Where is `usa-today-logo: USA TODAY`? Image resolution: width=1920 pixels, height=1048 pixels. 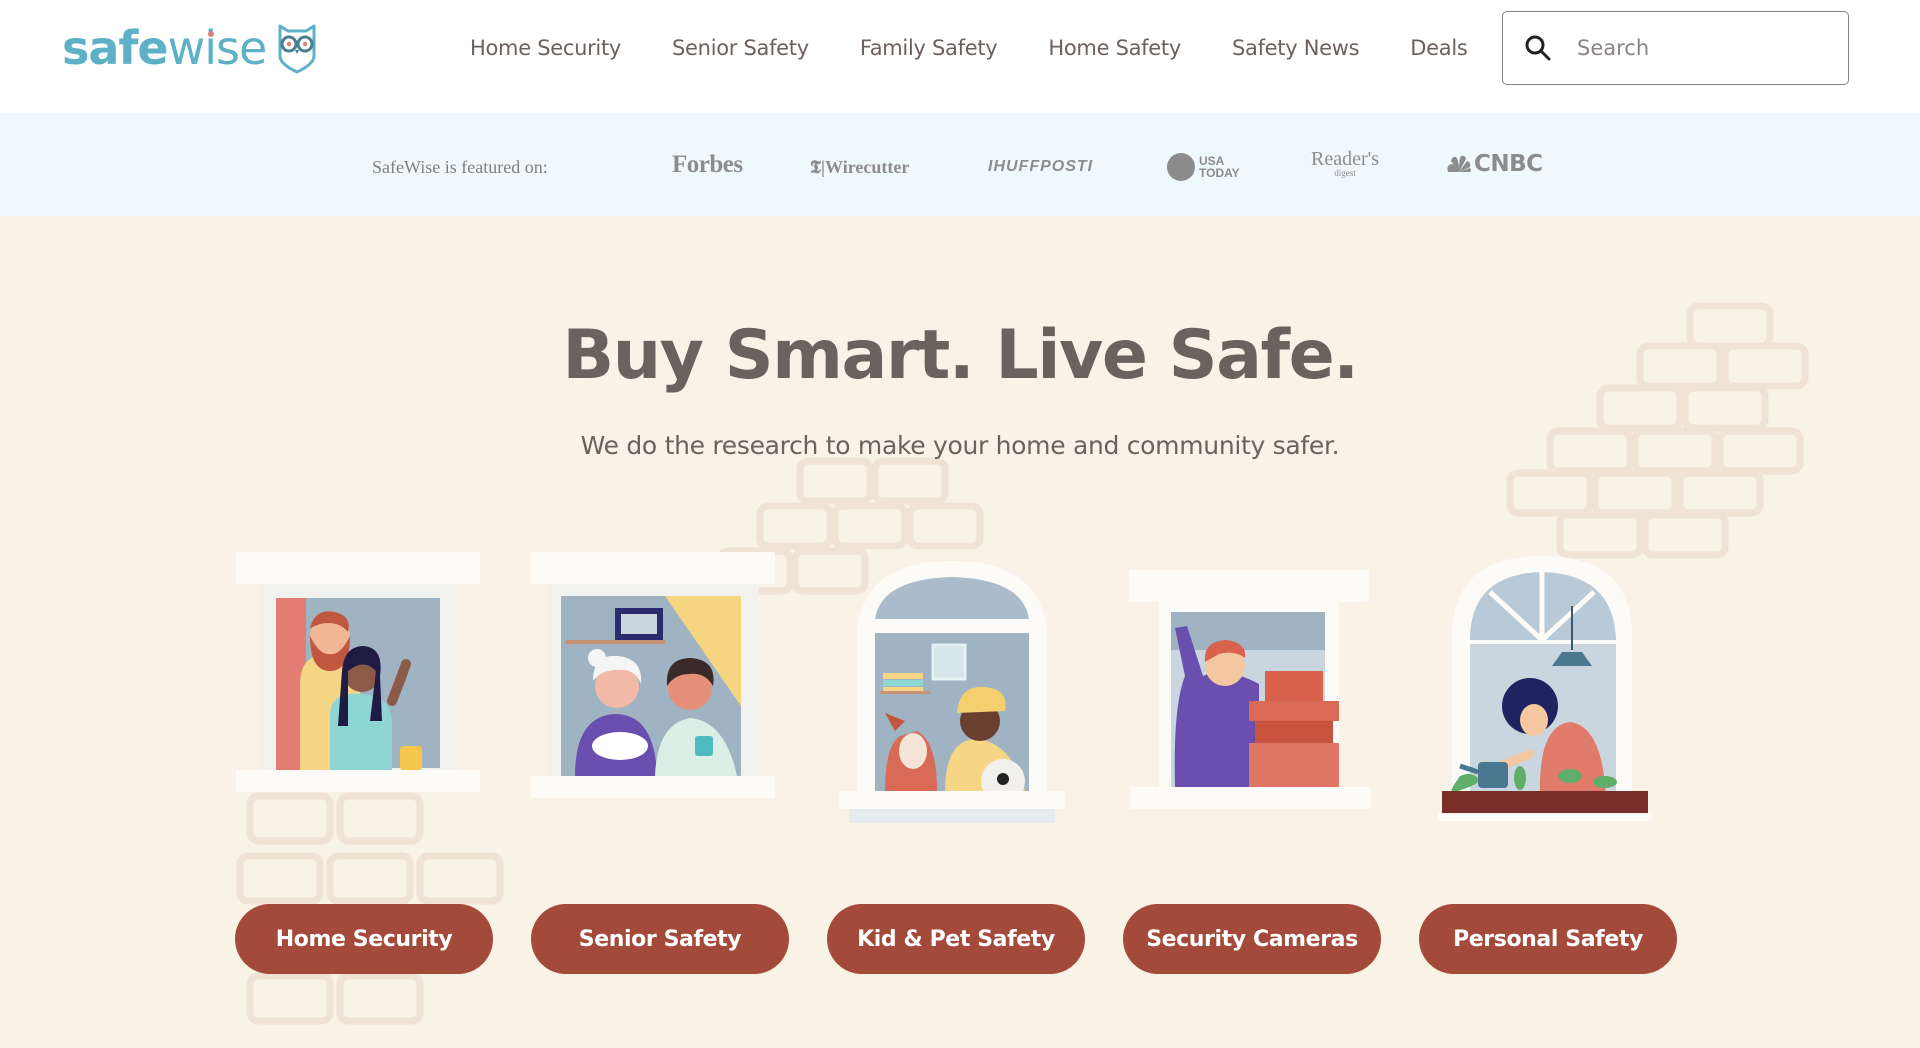
usa-today-logo: USA TODAY is located at coordinates (1203, 167).